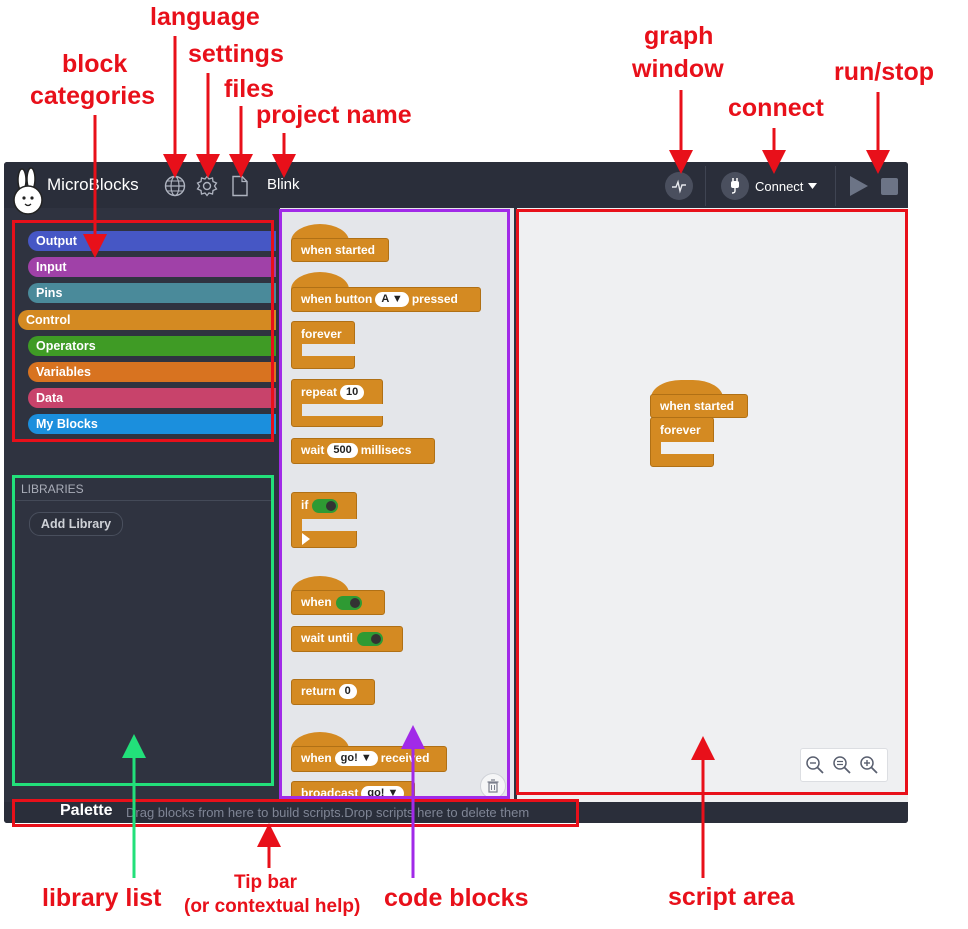 This screenshot has height=929, width=968. Describe the element at coordinates (679, 36) in the screenshot. I see `graph-window-label-line1: graph` at that location.